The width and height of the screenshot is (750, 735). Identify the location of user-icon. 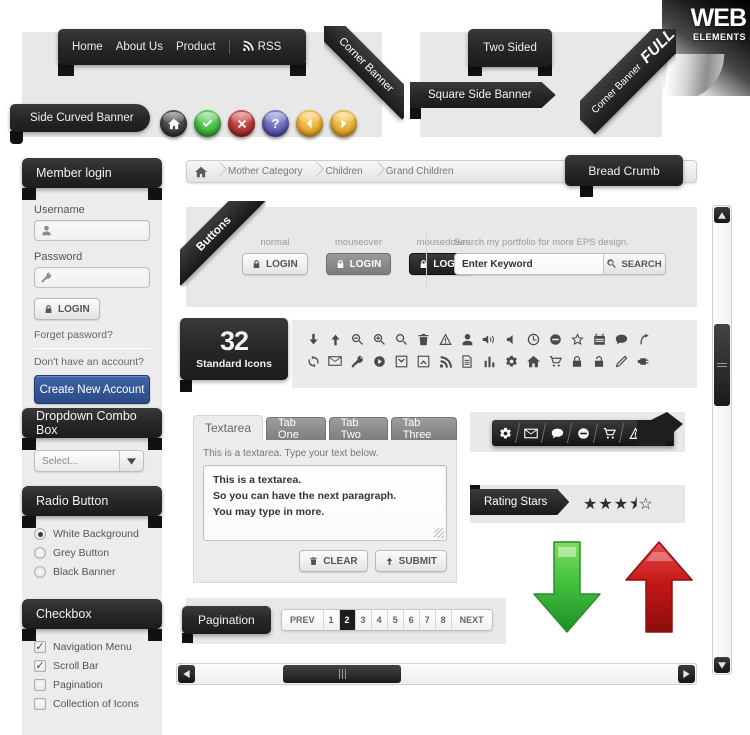
(467, 339).